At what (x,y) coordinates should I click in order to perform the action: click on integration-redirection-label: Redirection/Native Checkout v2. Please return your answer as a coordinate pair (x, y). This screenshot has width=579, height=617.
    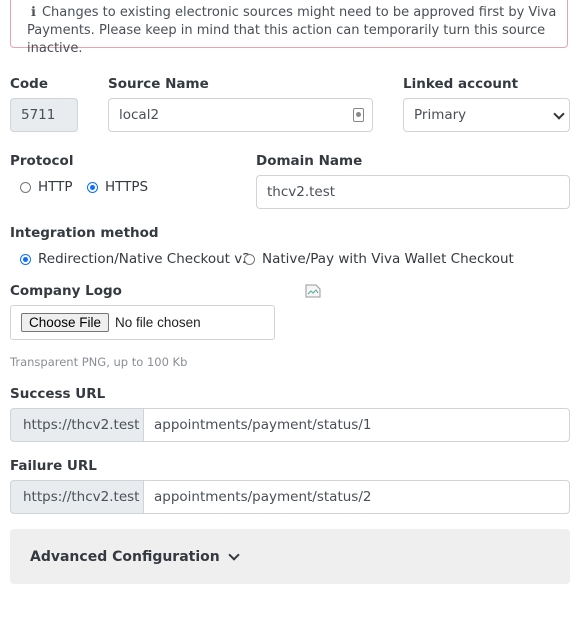
    Looking at the image, I should click on (144, 259).